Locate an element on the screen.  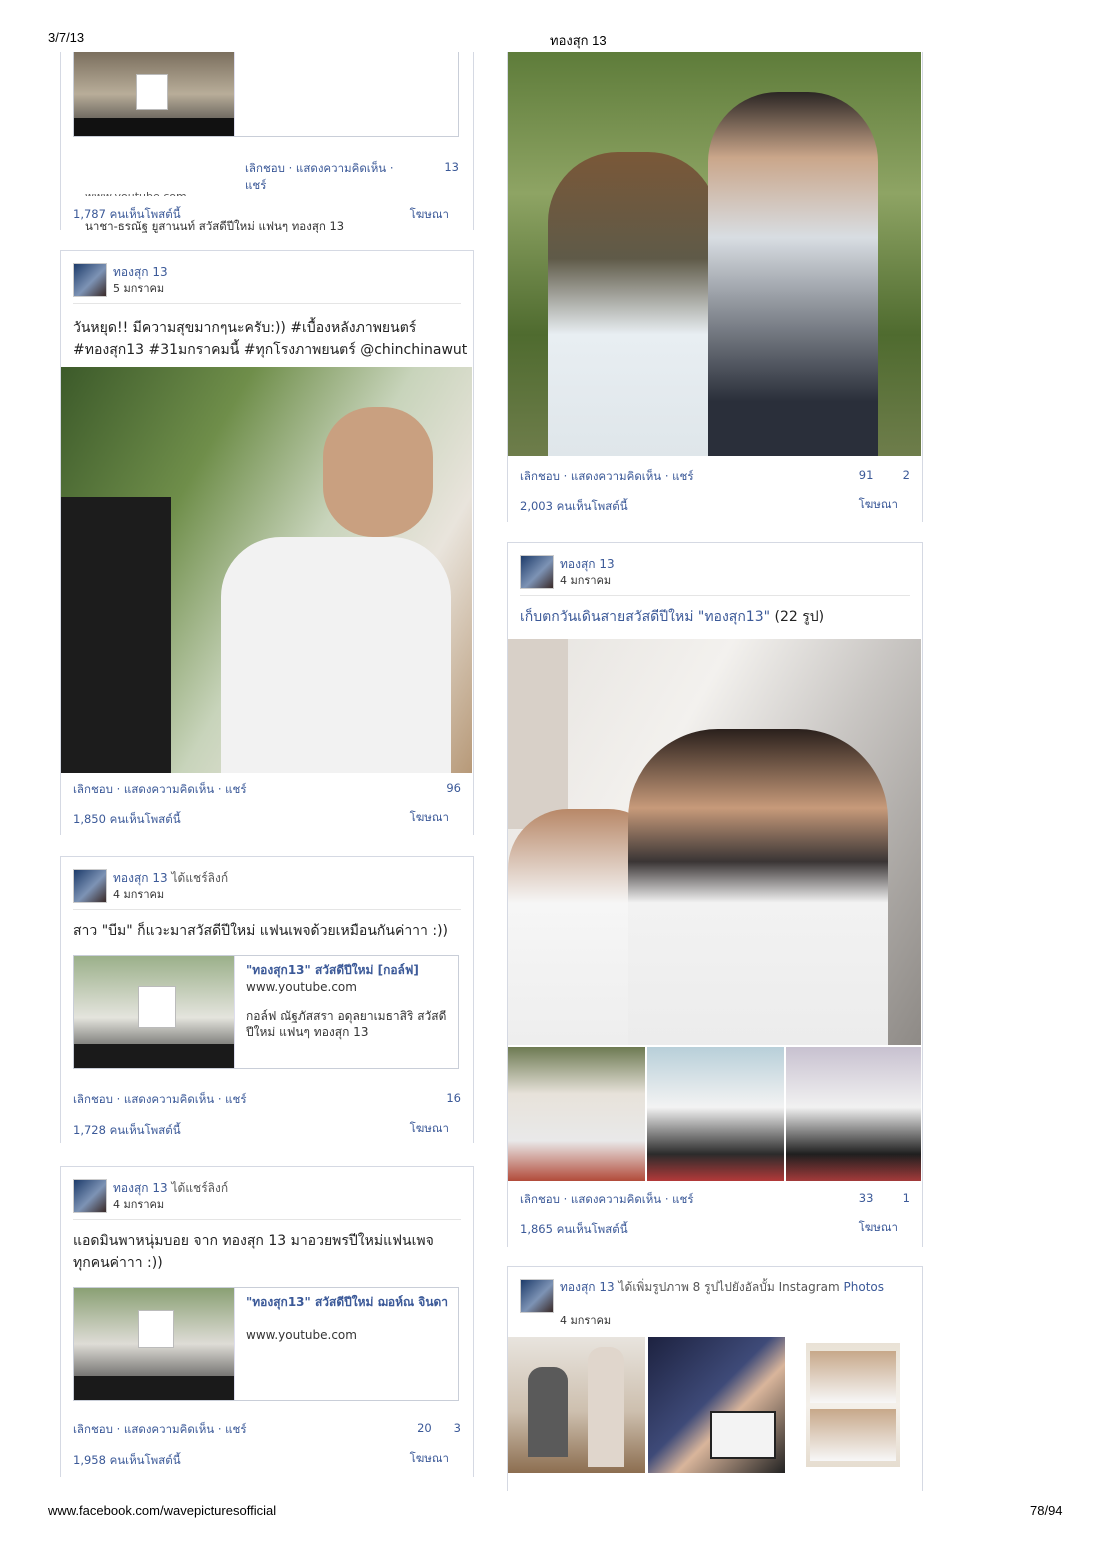
stat-counts: 33 1 is located at coordinates (884, 1198).